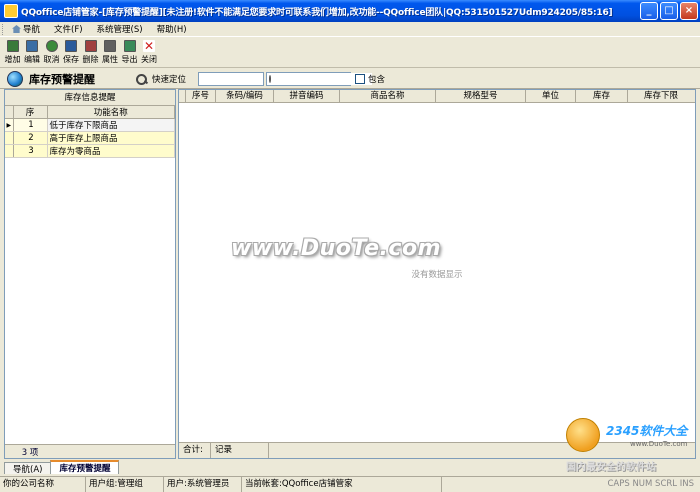  I want to click on globe-icon, so click(15, 78).